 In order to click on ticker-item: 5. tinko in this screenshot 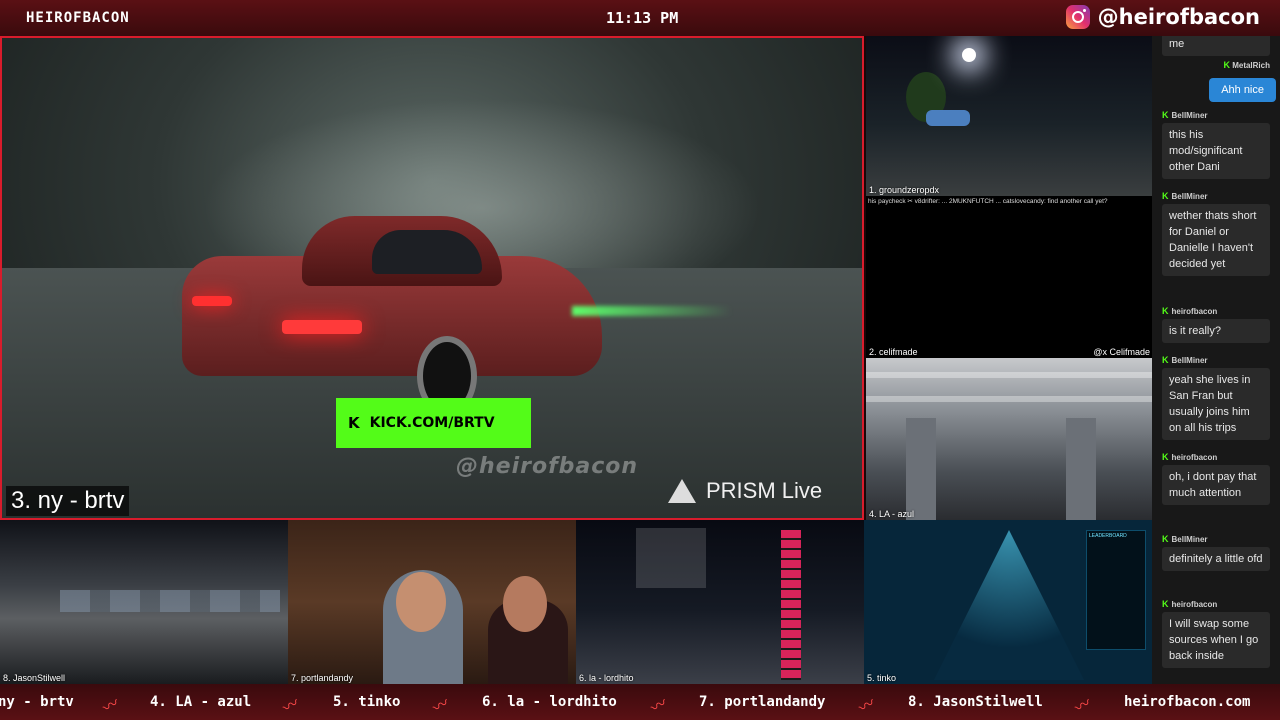, I will do `click(367, 702)`.